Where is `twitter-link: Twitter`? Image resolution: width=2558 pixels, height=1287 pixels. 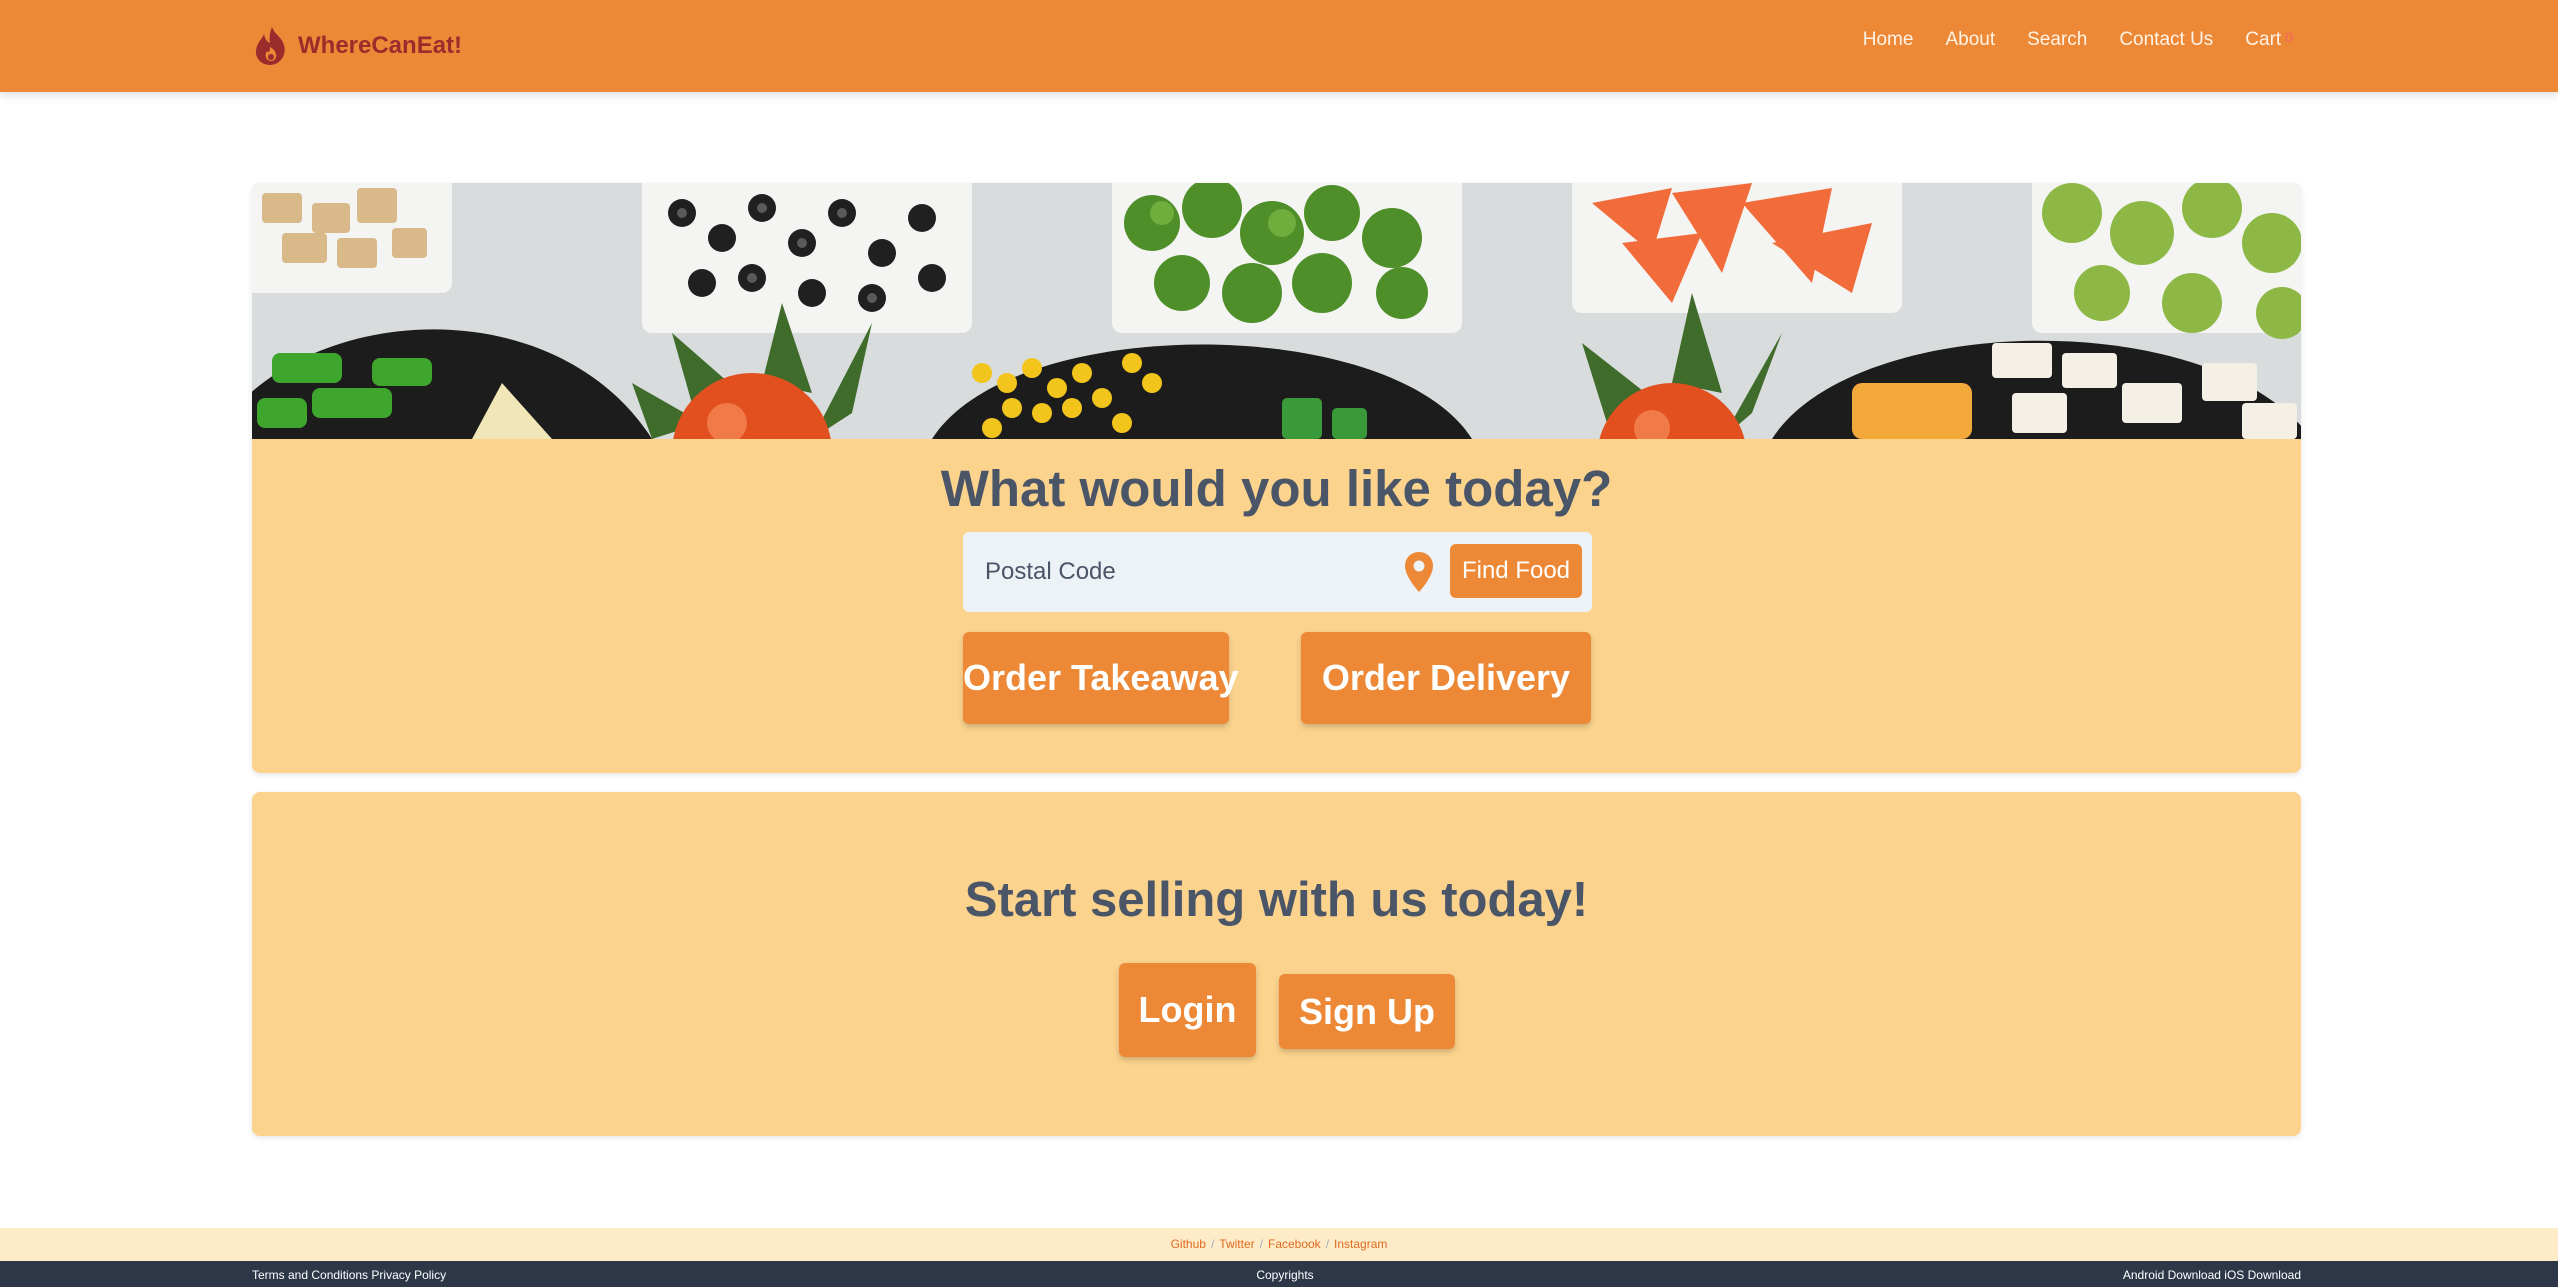
twitter-link: Twitter is located at coordinates (1236, 1244).